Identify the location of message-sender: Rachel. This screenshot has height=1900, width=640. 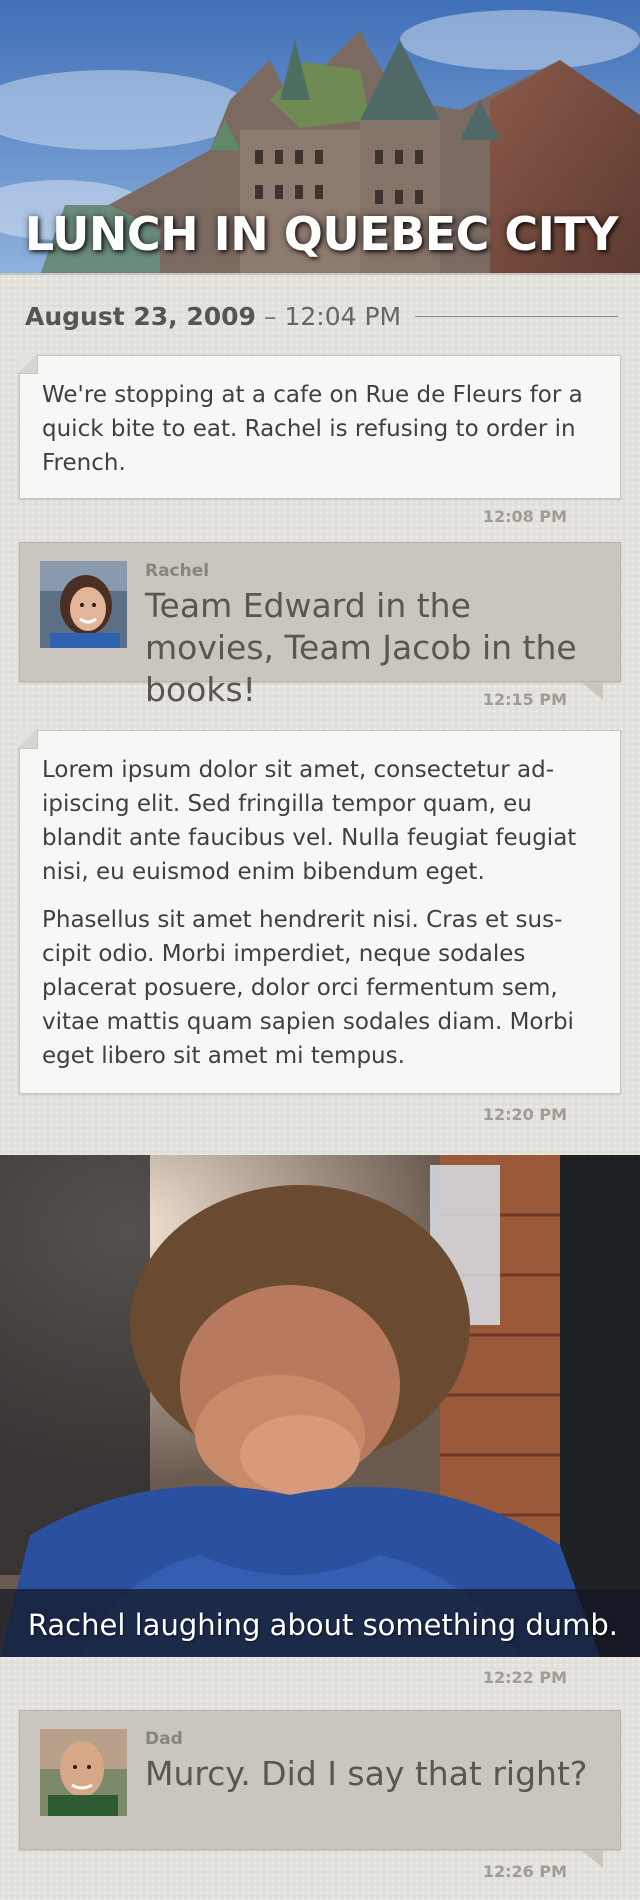
(177, 571).